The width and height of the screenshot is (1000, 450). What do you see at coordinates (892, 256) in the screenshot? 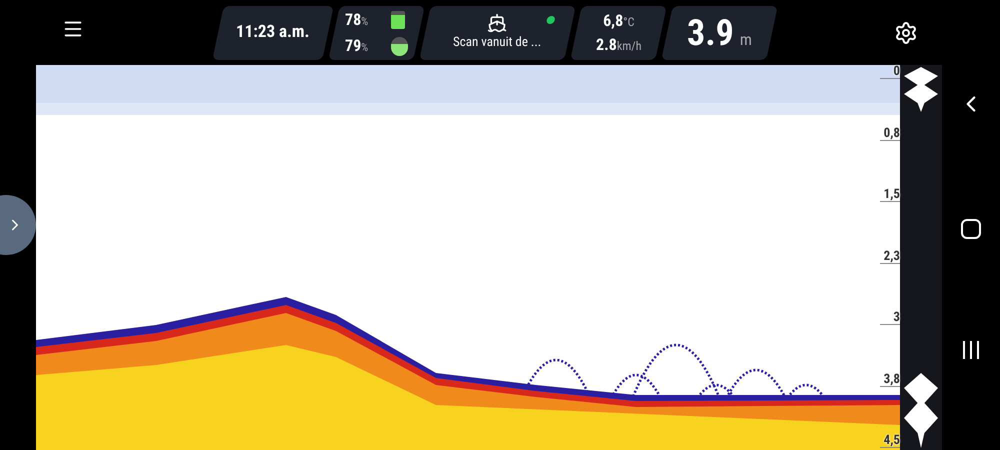
I see `depth-scale-label: 2,3` at bounding box center [892, 256].